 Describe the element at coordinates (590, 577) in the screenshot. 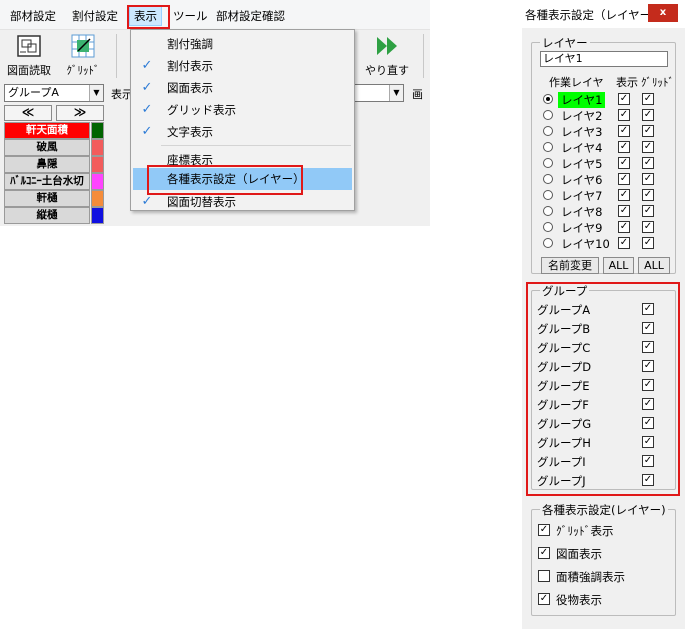

I see `display-setting-label: 面積強調表示` at that location.